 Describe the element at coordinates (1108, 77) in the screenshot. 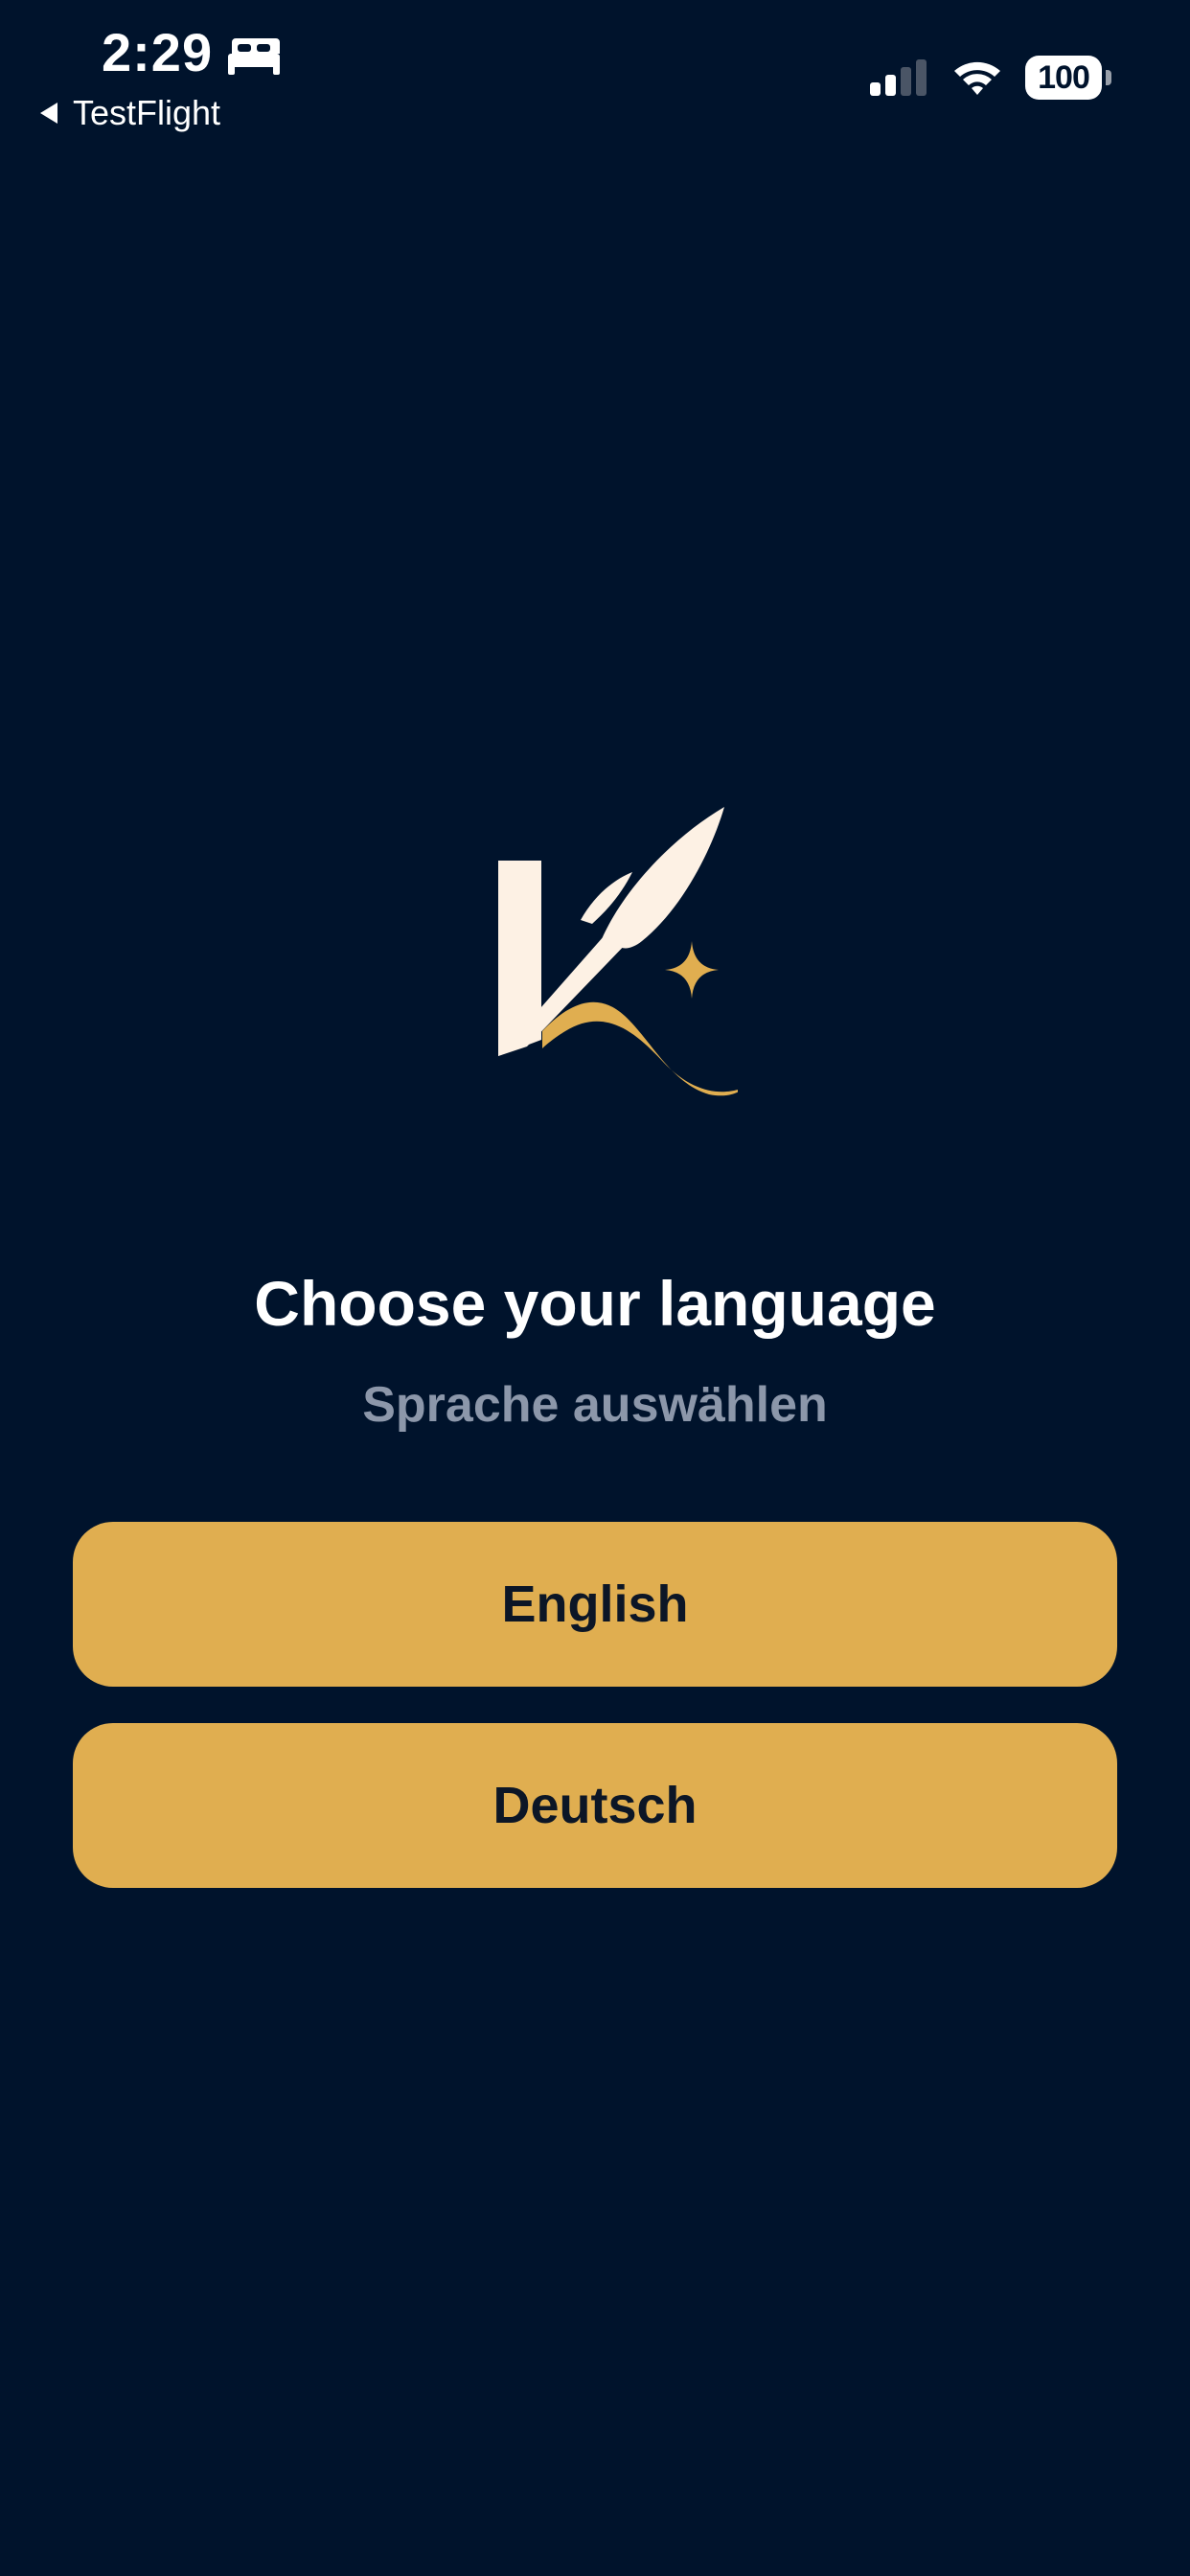

I see `battery-tip` at that location.